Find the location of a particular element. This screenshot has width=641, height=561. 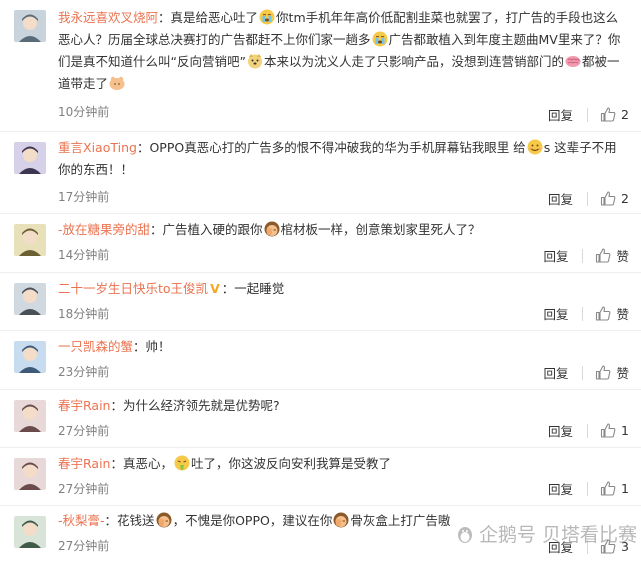

comment-text: 真恶心， is located at coordinates (147, 463).